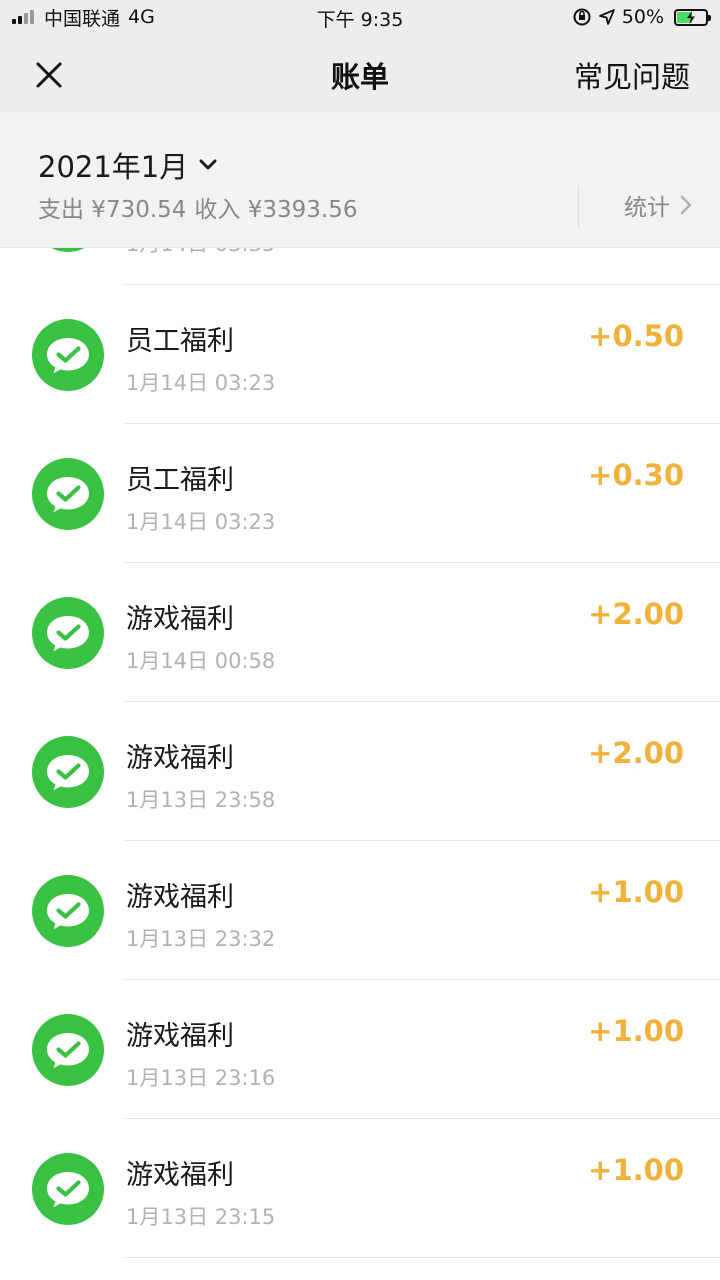 This screenshot has height=1280, width=720. I want to click on location-icon, so click(606, 17).